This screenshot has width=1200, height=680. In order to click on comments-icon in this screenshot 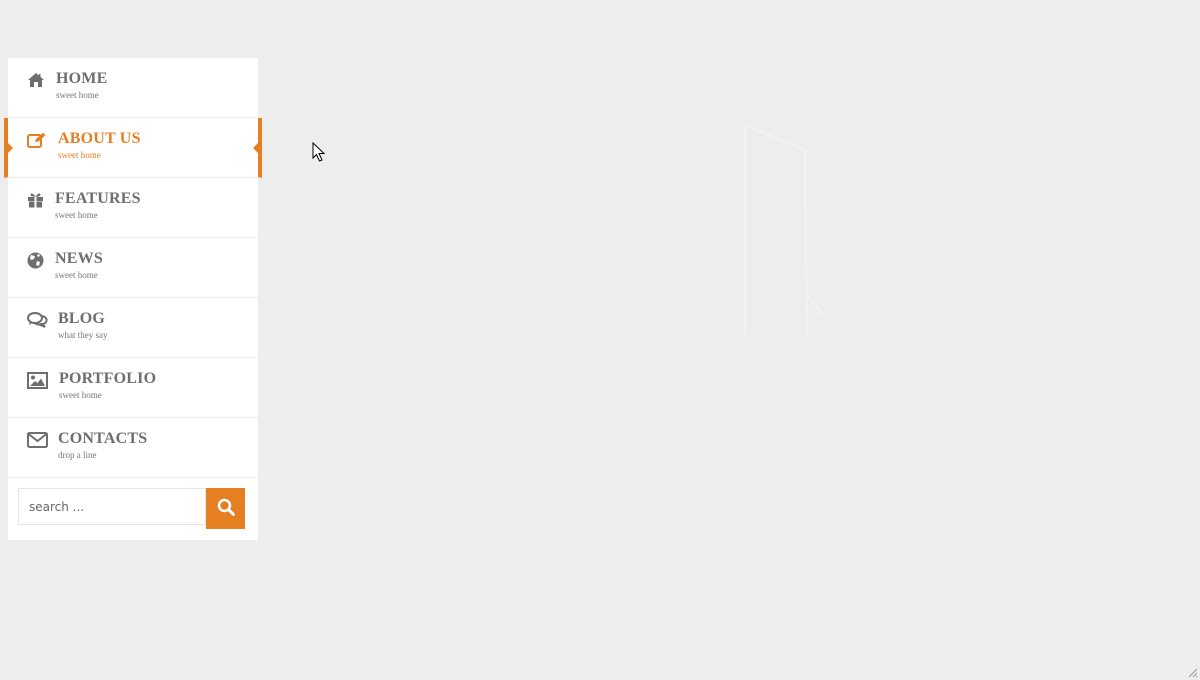, I will do `click(38, 320)`.